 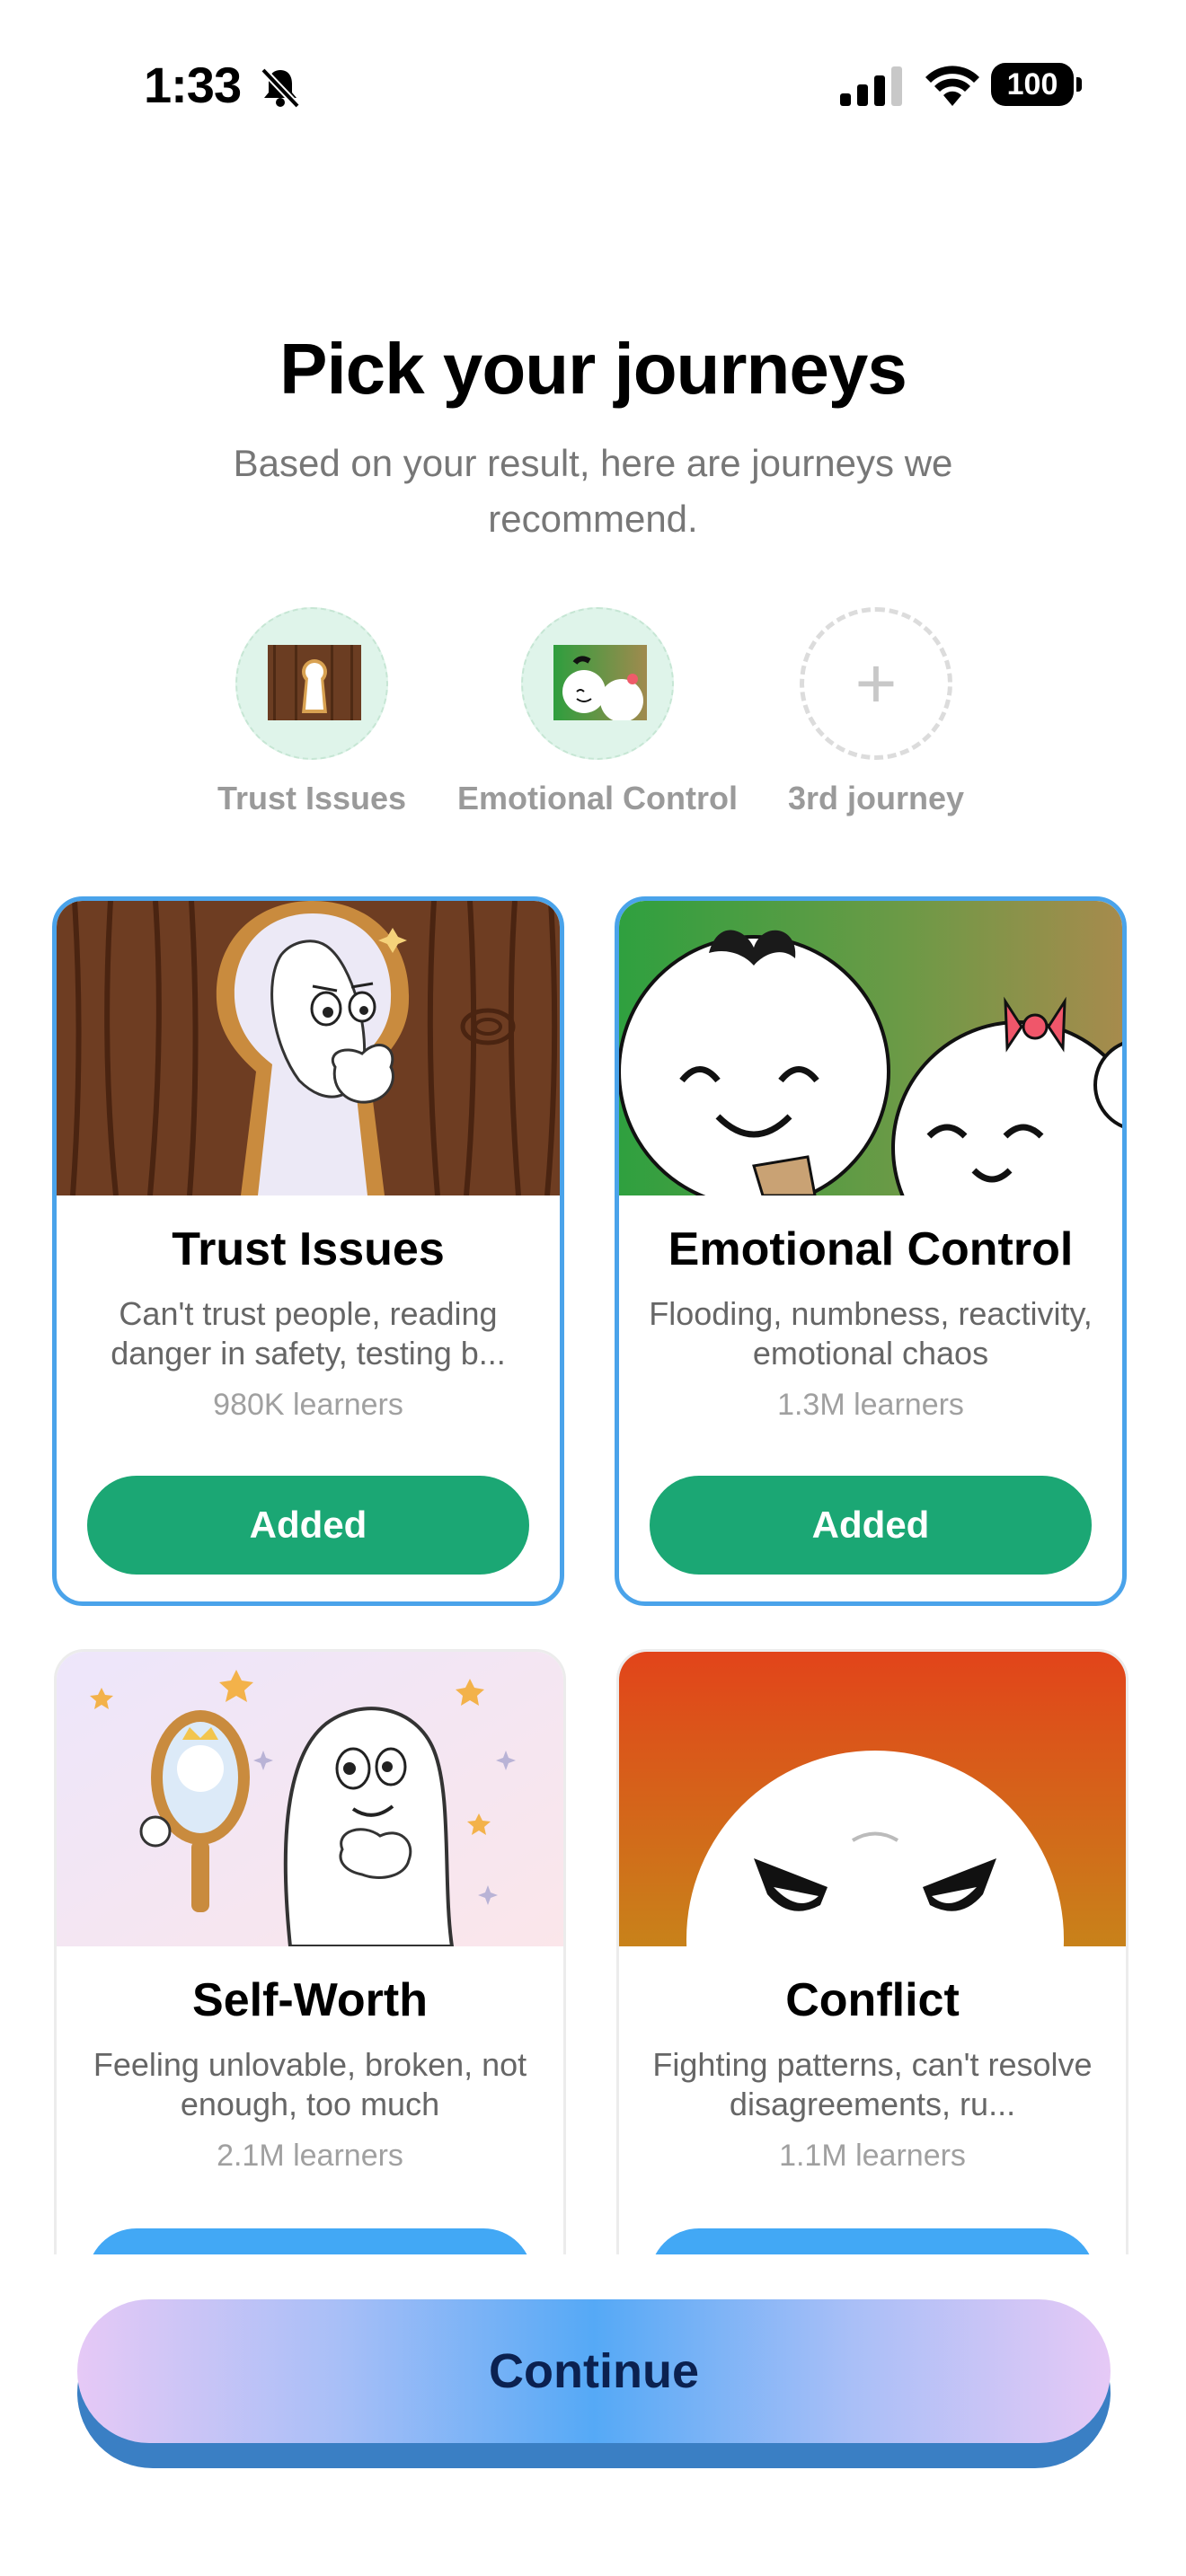 I want to click on card-learner-count: 2.1M learners, so click(x=310, y=2156).